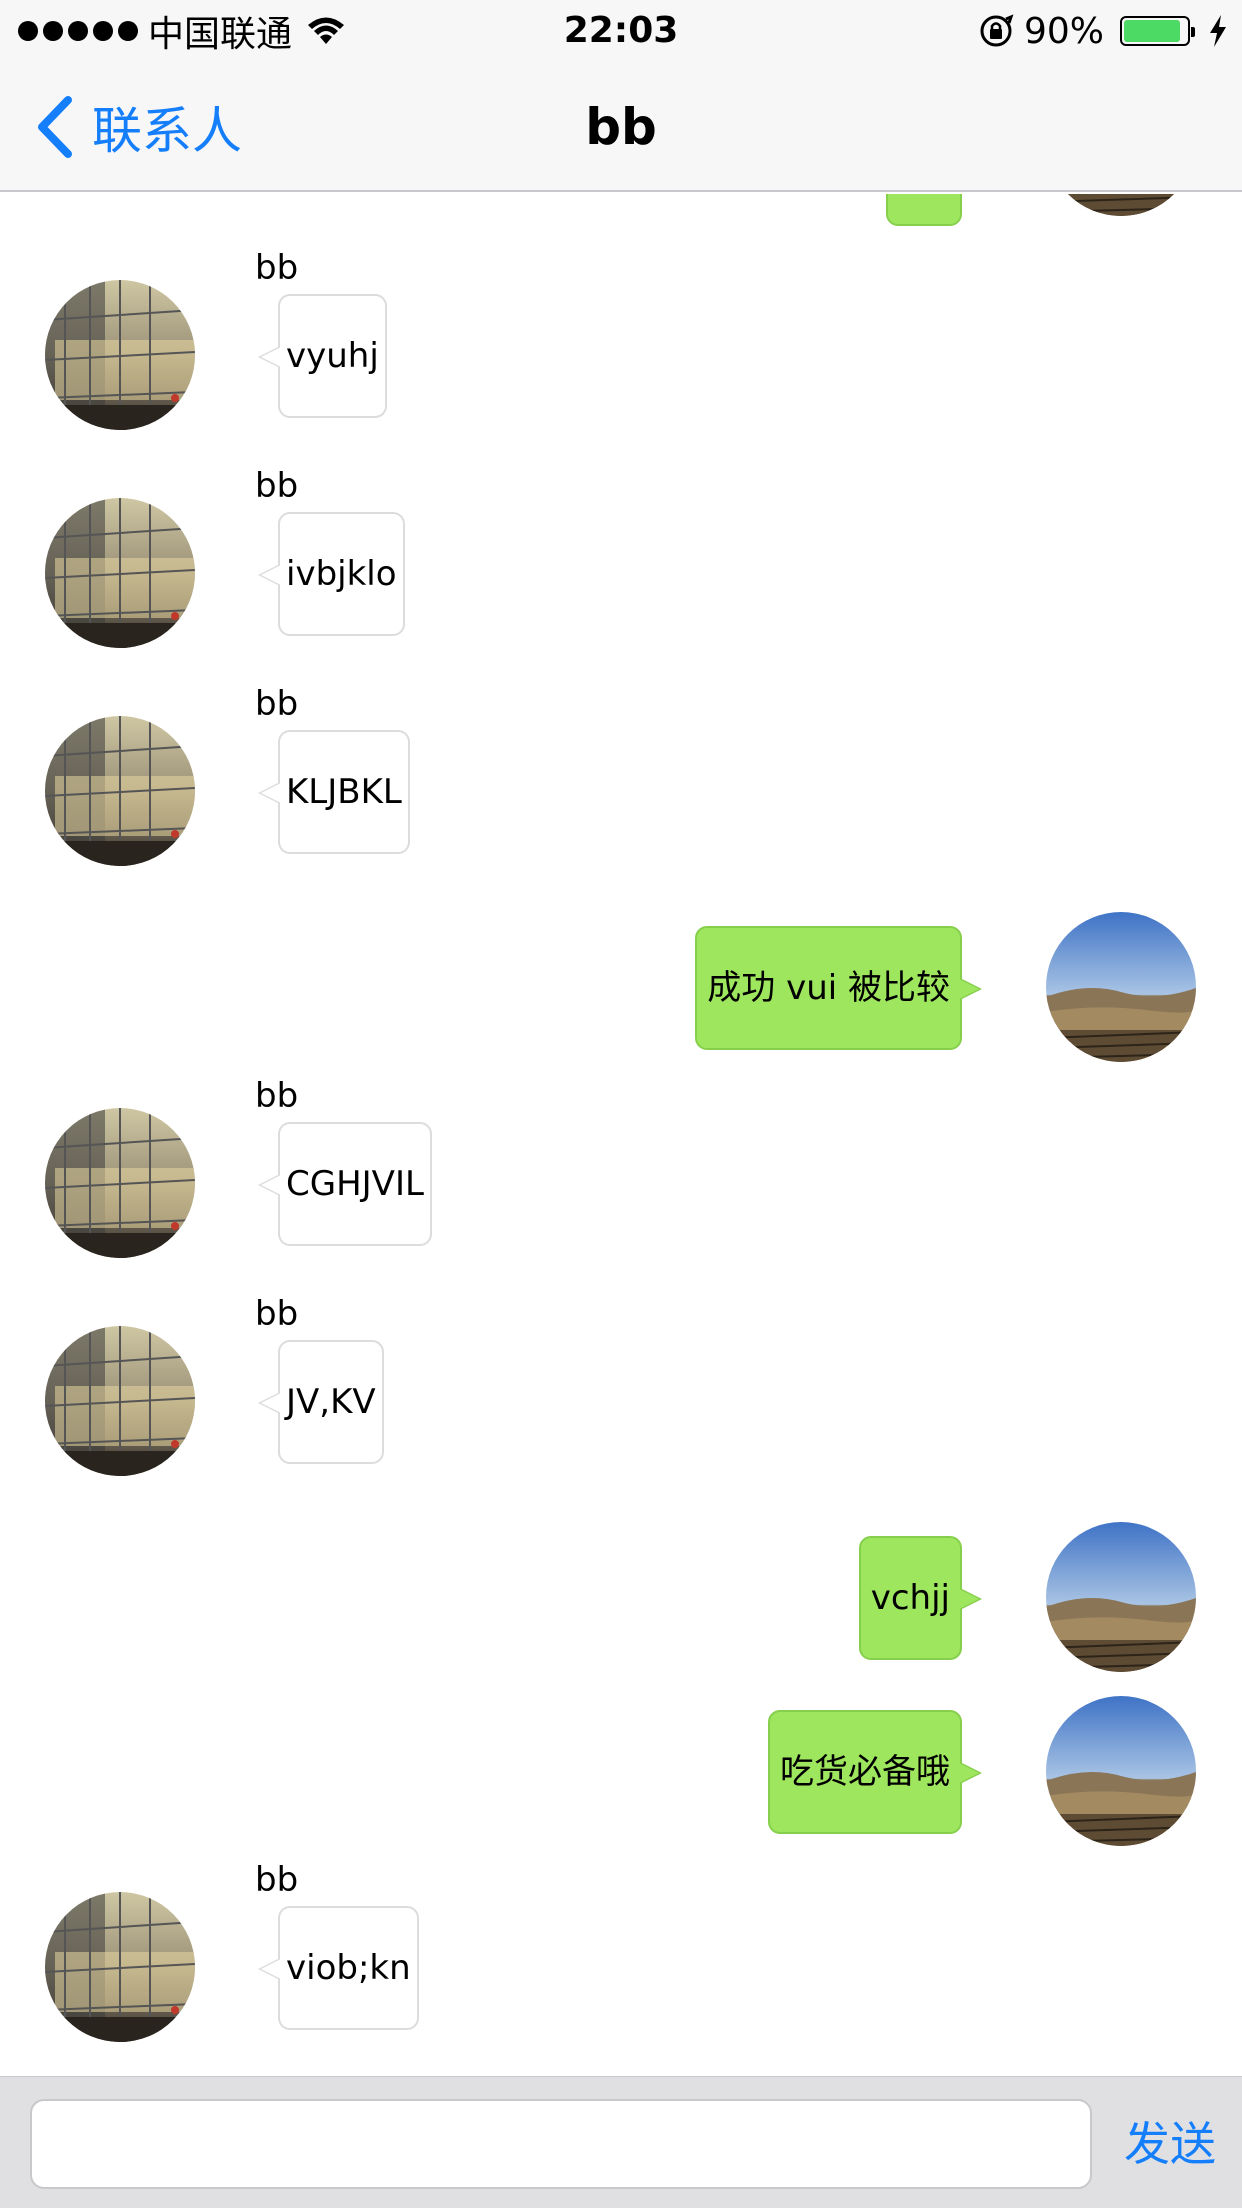 The width and height of the screenshot is (1242, 2208). I want to click on conversation-title: bb, so click(621, 127).